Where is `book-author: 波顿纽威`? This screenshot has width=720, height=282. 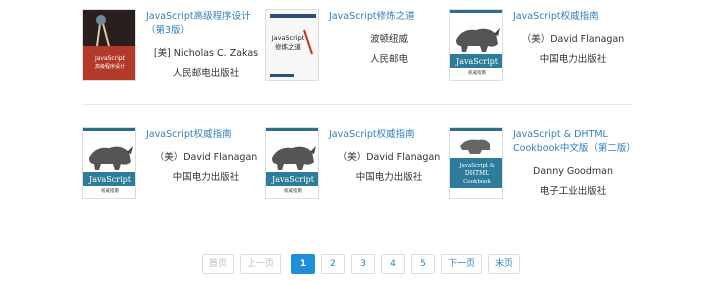 book-author: 波顿纽威 is located at coordinates (388, 39).